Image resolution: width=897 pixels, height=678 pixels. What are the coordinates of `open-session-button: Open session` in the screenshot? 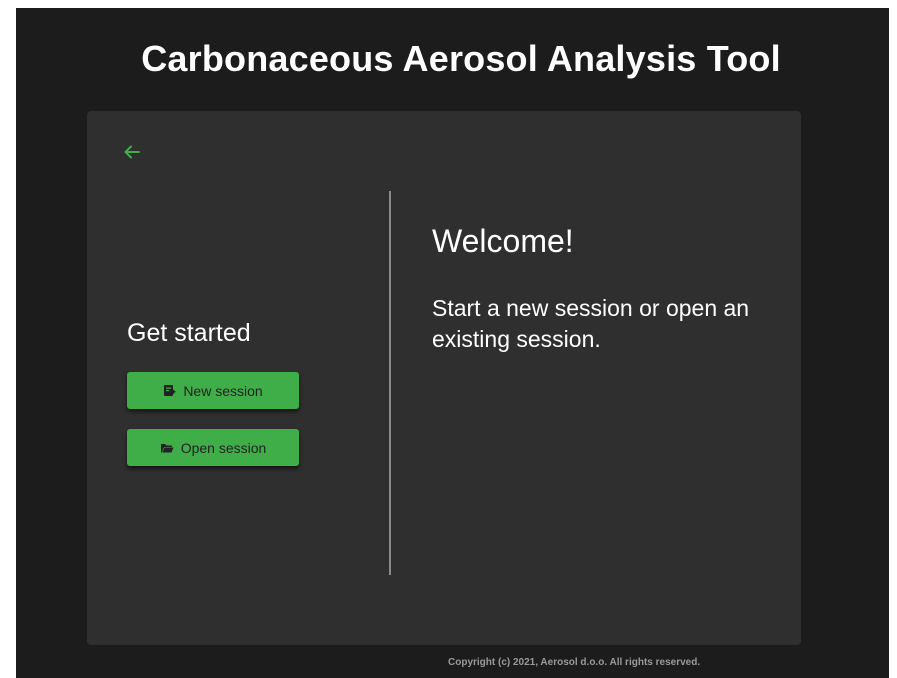 It's located at (213, 447).